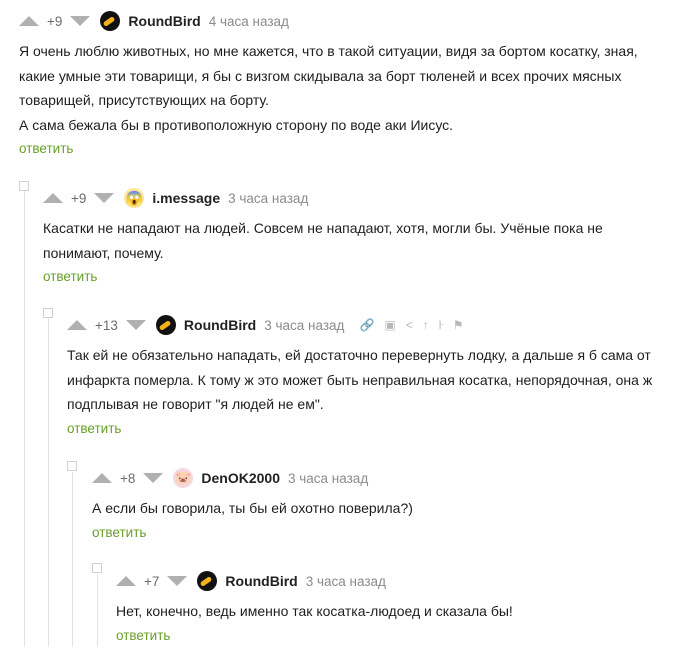 This screenshot has width=700, height=647. Describe the element at coordinates (134, 198) in the screenshot. I see `avatar: 😱` at that location.